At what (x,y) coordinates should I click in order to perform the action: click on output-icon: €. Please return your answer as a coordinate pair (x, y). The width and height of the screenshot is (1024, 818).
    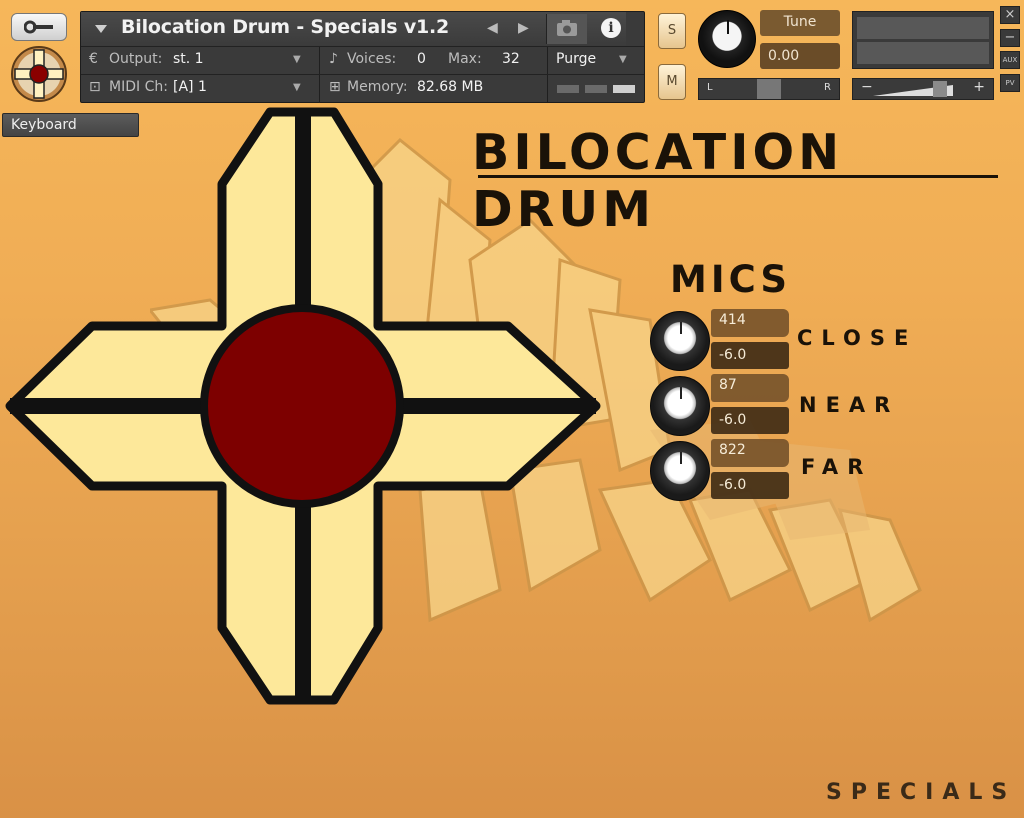
    Looking at the image, I should click on (93, 59).